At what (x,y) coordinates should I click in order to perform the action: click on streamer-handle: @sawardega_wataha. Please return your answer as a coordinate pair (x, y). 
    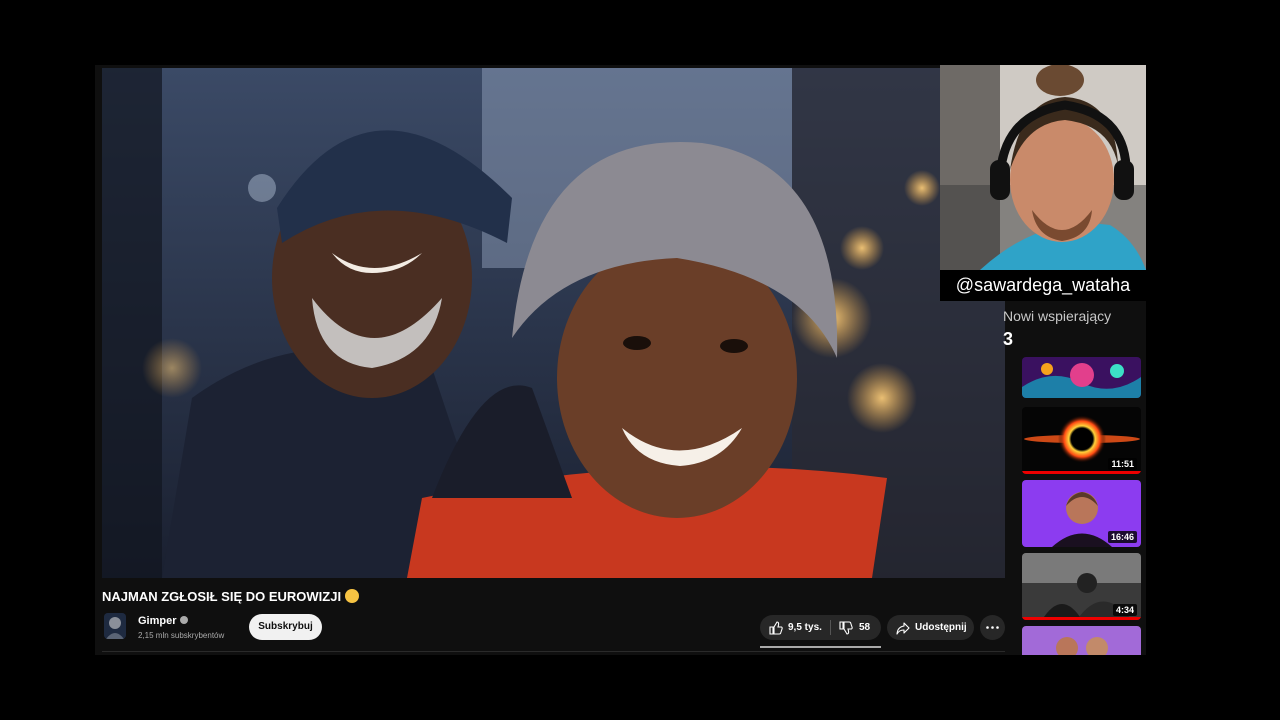
    Looking at the image, I should click on (1043, 285).